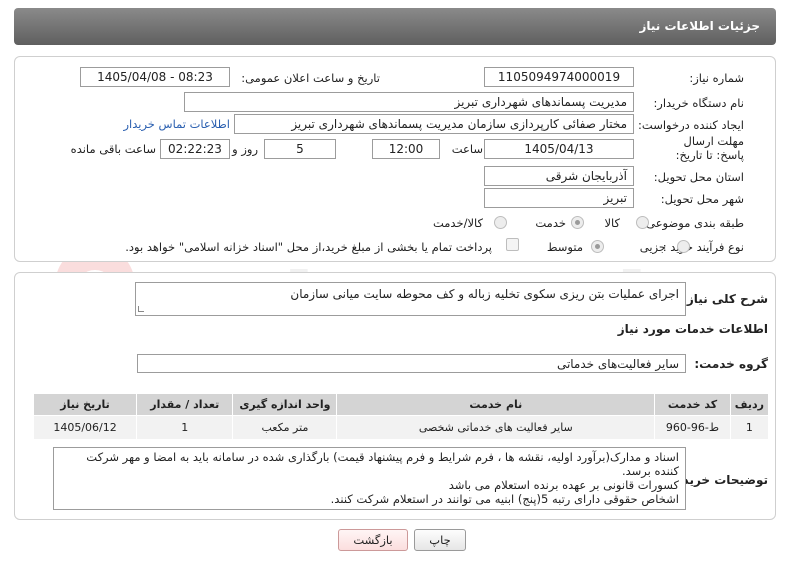 The image size is (788, 566). What do you see at coordinates (703, 247) in the screenshot?
I see `process-label: نوع فرآیند خرید :` at bounding box center [703, 247].